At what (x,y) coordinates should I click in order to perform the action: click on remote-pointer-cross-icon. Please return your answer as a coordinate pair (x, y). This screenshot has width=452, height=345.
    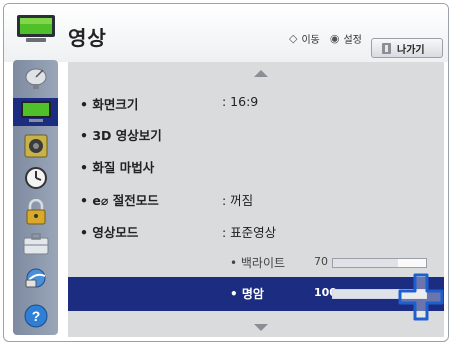
    Looking at the image, I should click on (421, 297).